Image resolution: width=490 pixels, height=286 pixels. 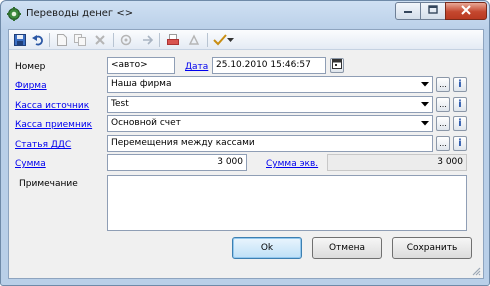 I want to click on minimize-icon, so click(x=408, y=11).